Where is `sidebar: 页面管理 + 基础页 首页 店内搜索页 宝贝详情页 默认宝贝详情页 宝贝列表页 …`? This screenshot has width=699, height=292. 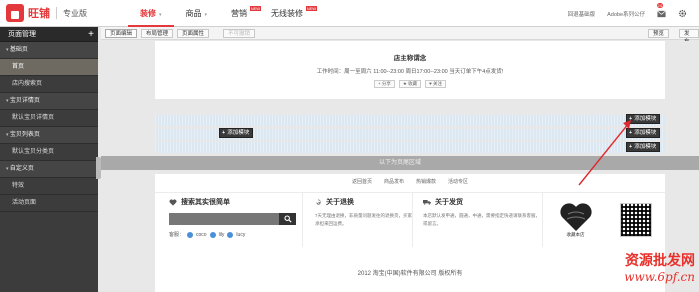
sidebar: 页面管理 + 基础页 首页 店内搜索页 宝贝详情页 默认宝贝详情页 宝贝列表页 … is located at coordinates (49, 159).